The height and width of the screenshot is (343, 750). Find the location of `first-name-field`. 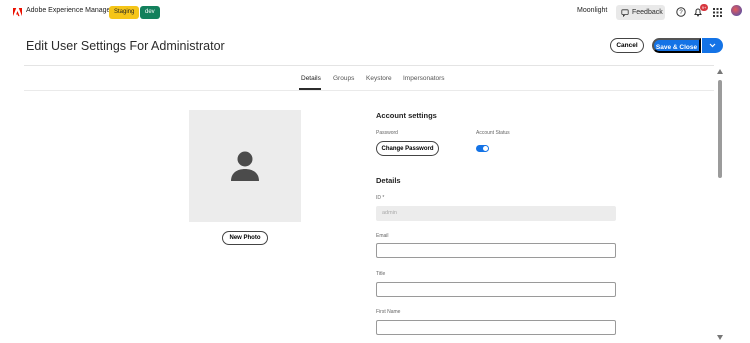

first-name-field is located at coordinates (496, 327).